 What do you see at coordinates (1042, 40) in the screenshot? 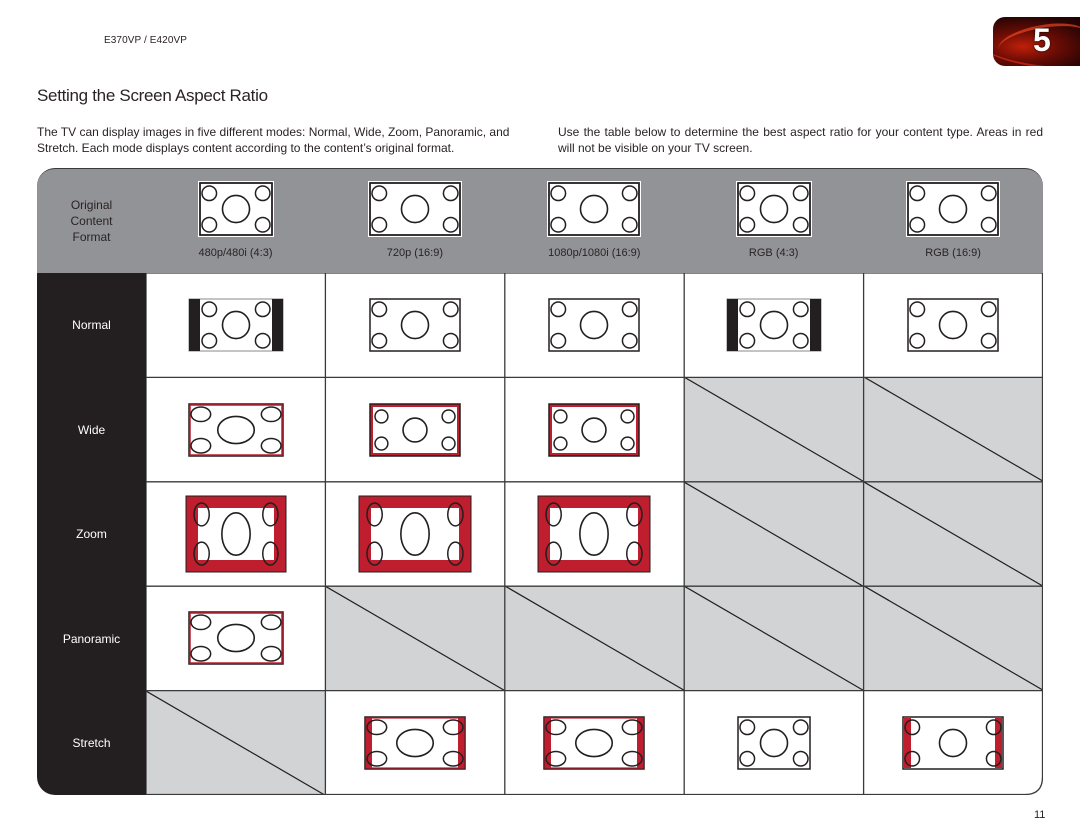
I see `chapter-number: 5` at bounding box center [1042, 40].